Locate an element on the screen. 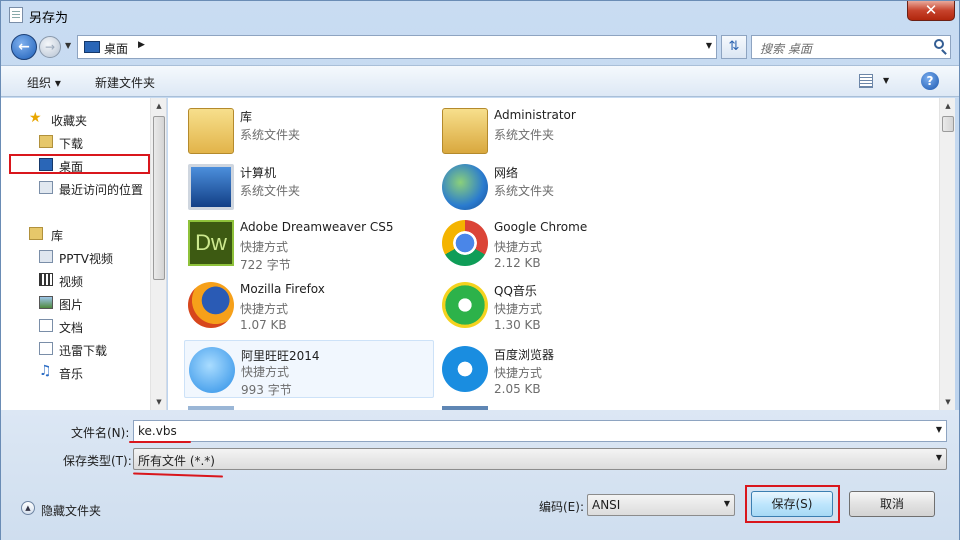  file-list-scrollbar: ▲ ▼ is located at coordinates (947, 254).